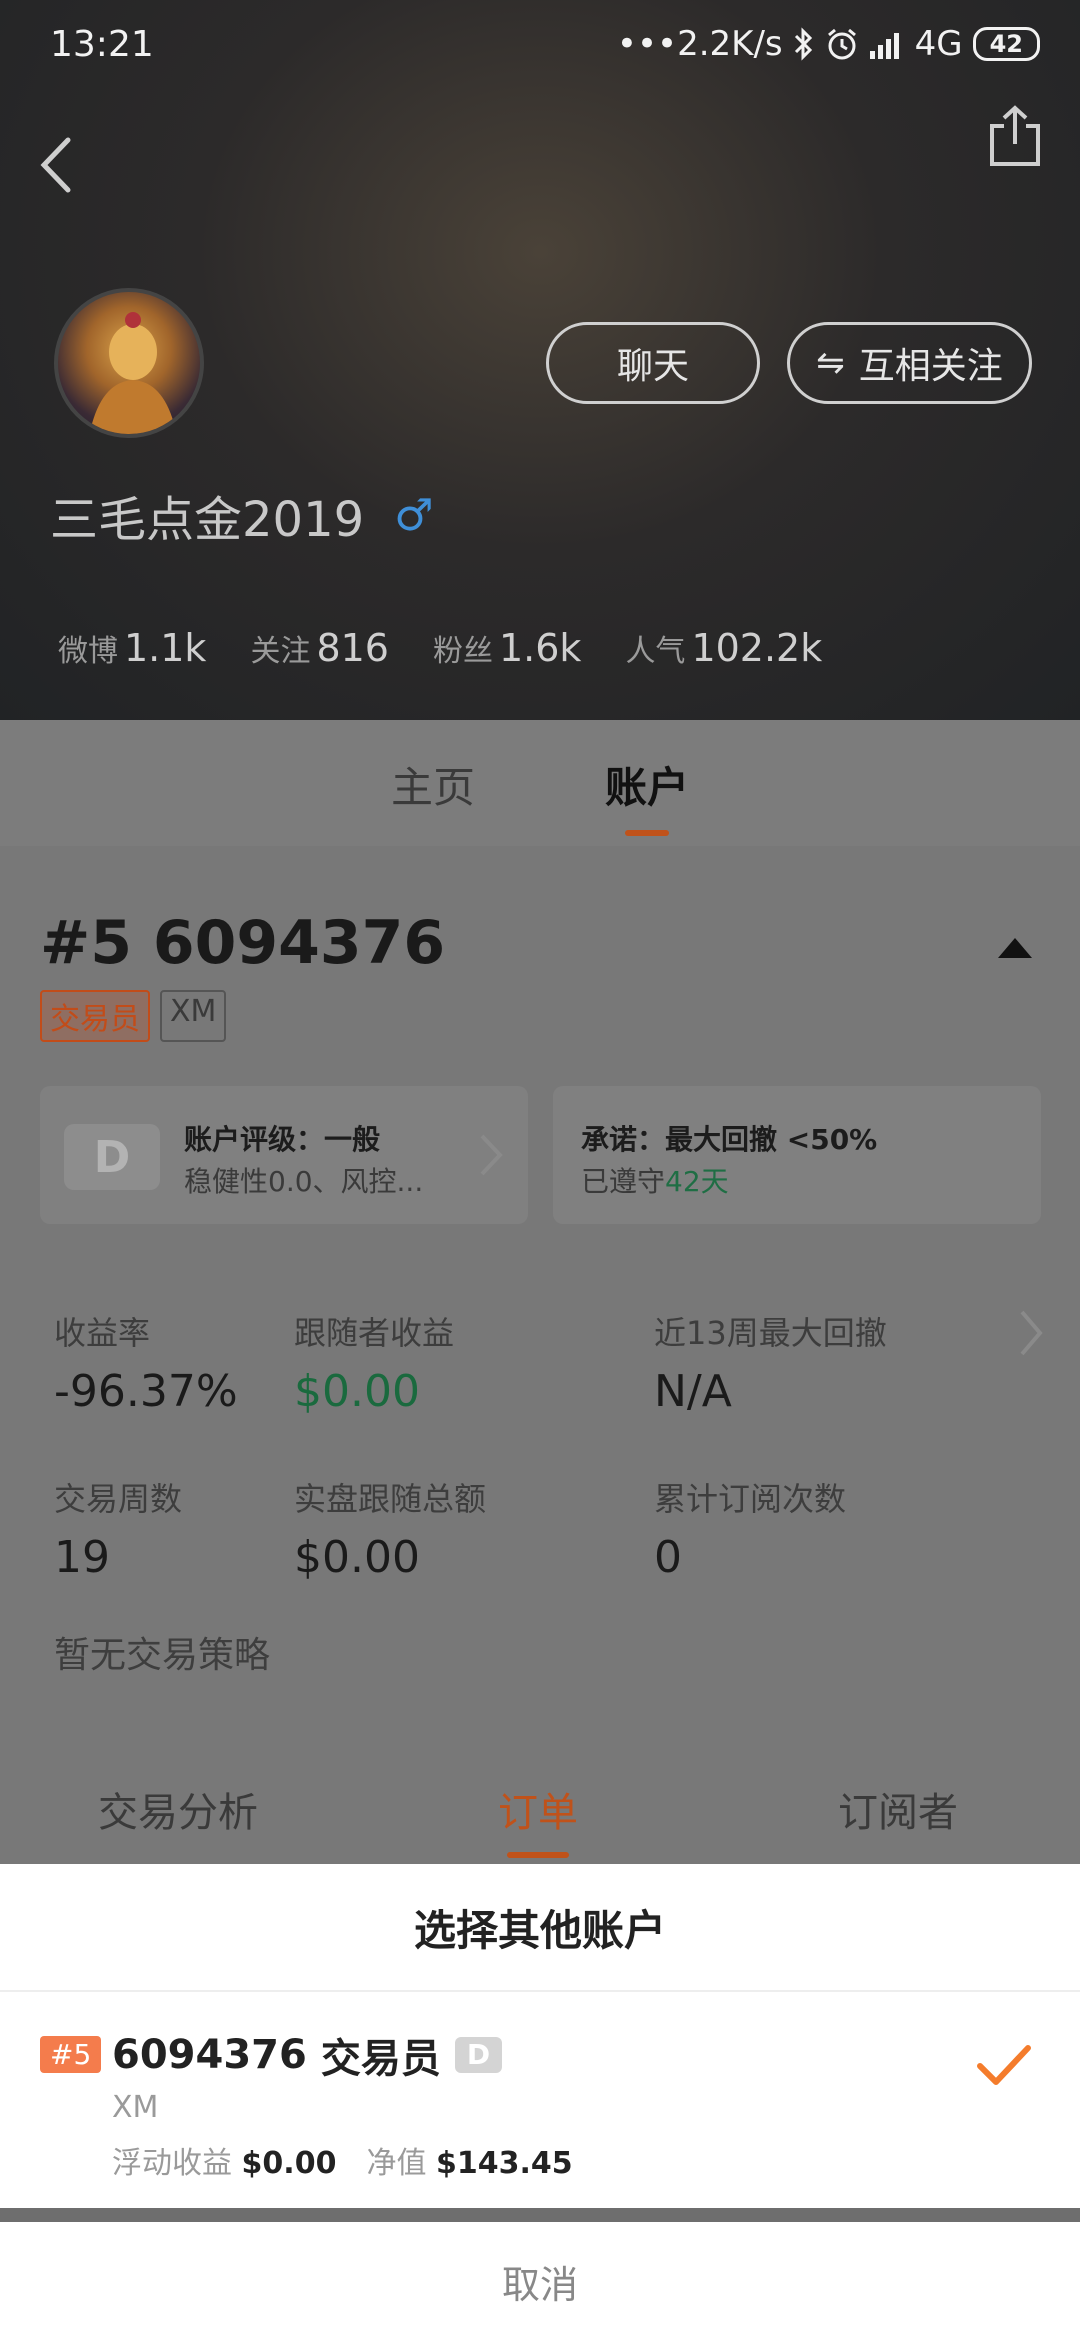 This screenshot has height=2340, width=1080. I want to click on username: 三毛点金2019, so click(207, 520).